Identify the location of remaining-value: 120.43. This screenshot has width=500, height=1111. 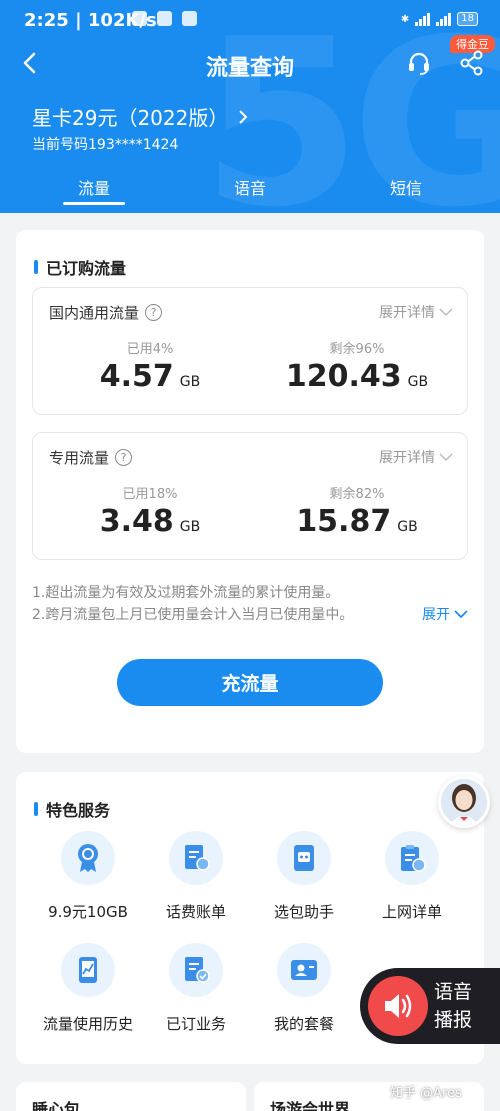
(343, 376).